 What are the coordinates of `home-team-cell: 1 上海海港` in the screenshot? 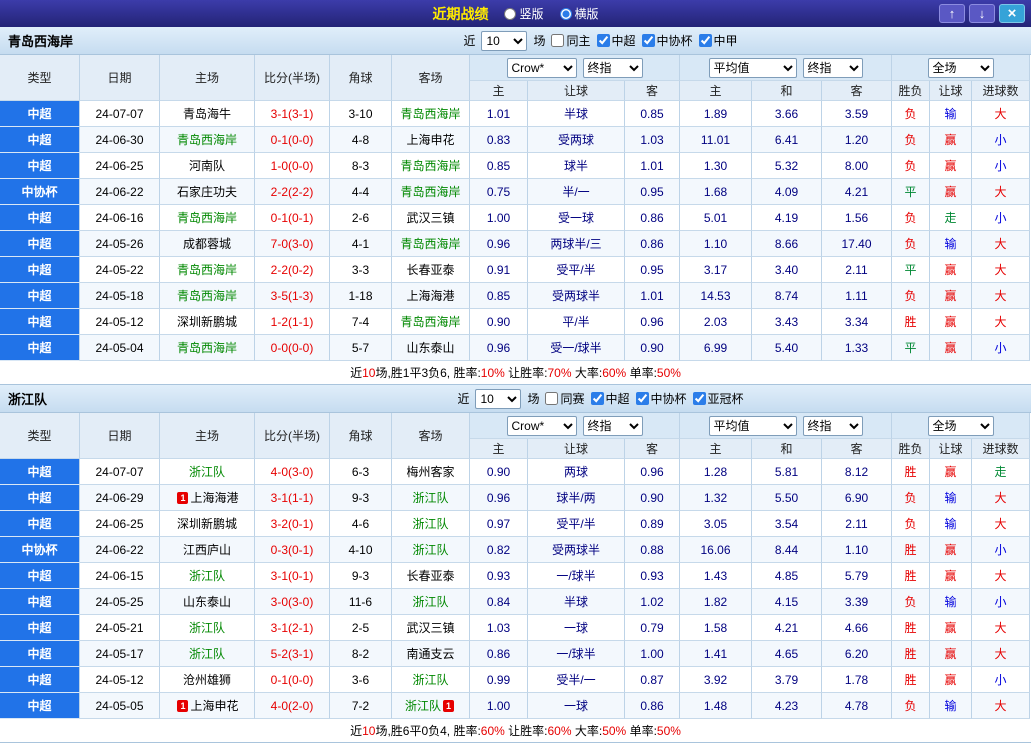 It's located at (207, 498).